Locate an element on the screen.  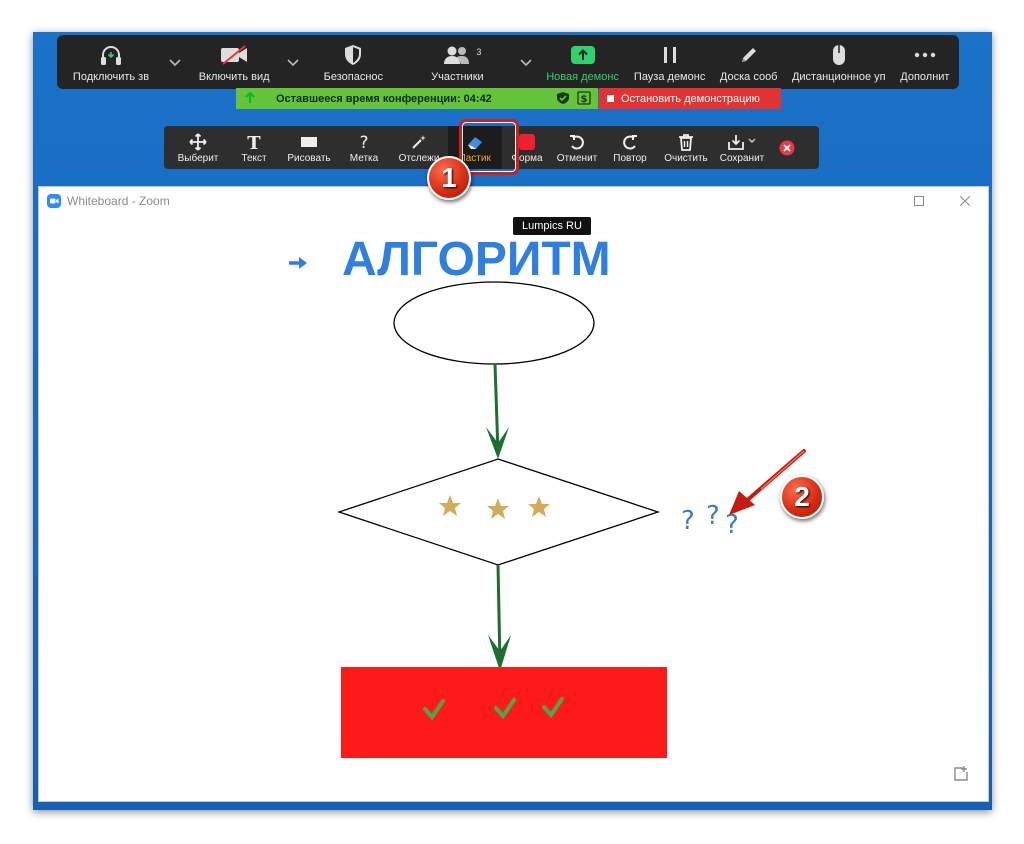
algorithm-heading: АЛГОРИТМ is located at coordinates (476, 259).